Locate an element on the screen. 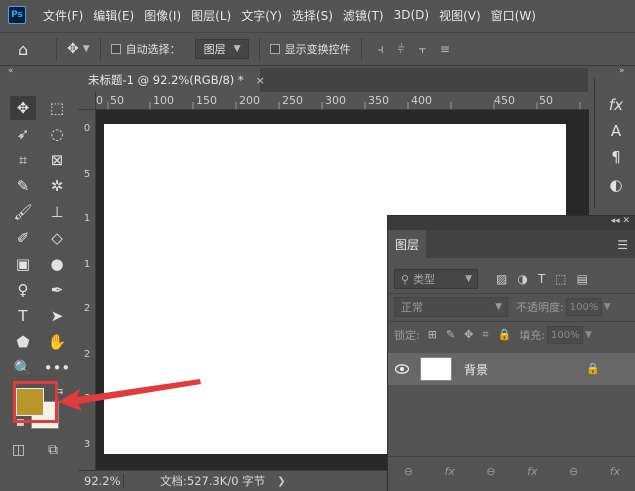 This screenshot has width=635, height=491. lock-transparency-icon: ⊞ is located at coordinates (432, 335).